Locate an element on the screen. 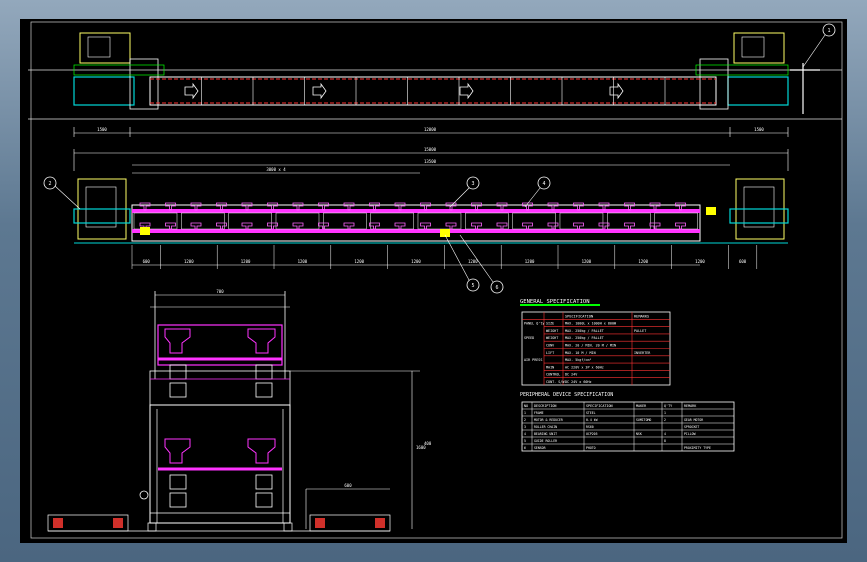 Image resolution: width=867 pixels, height=562 pixels. ps-cell: SENSOR is located at coordinates (540, 448).